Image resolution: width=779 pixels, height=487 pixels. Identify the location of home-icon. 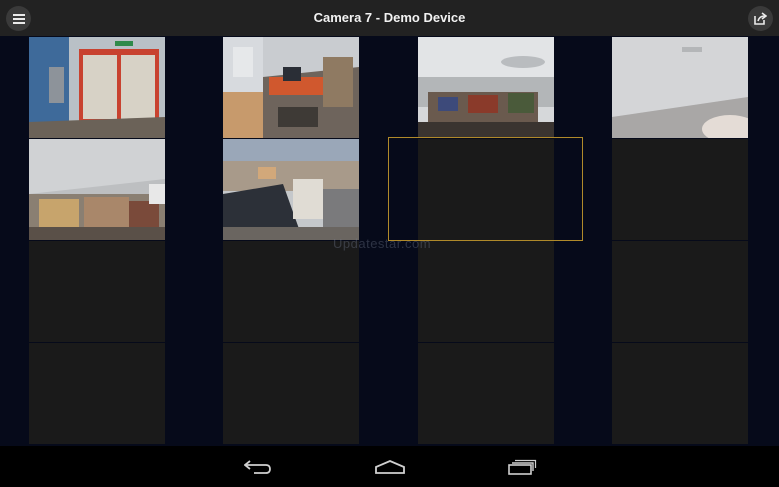
(390, 467).